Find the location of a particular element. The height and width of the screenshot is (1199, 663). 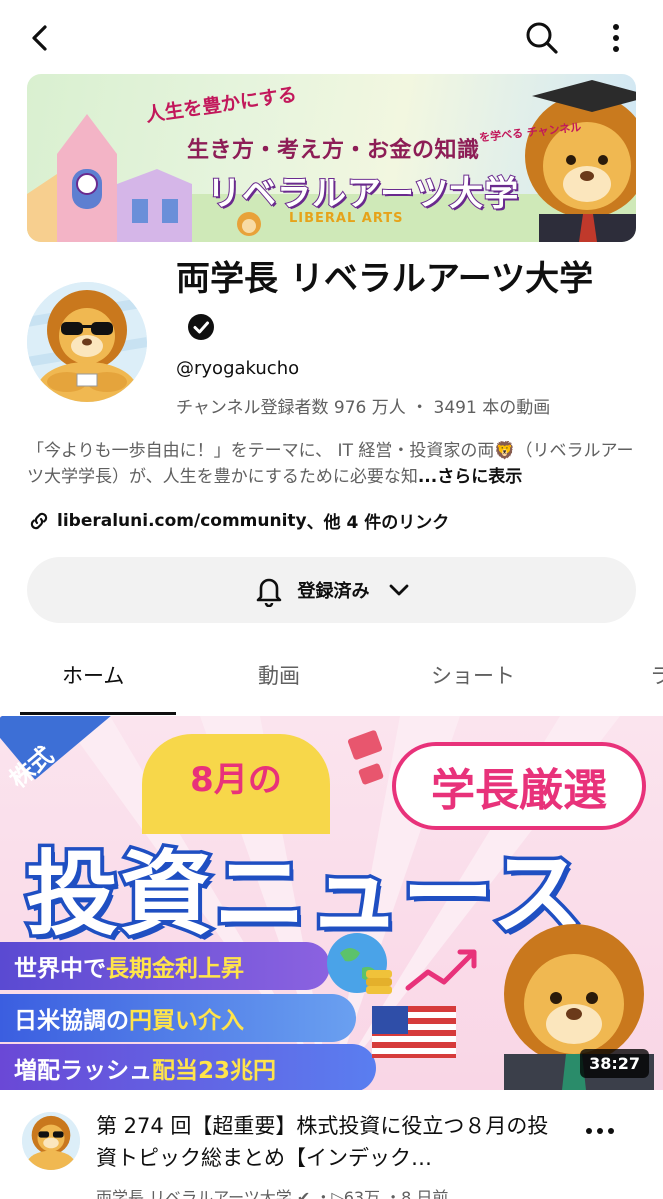

more-options-button is located at coordinates (616, 38).